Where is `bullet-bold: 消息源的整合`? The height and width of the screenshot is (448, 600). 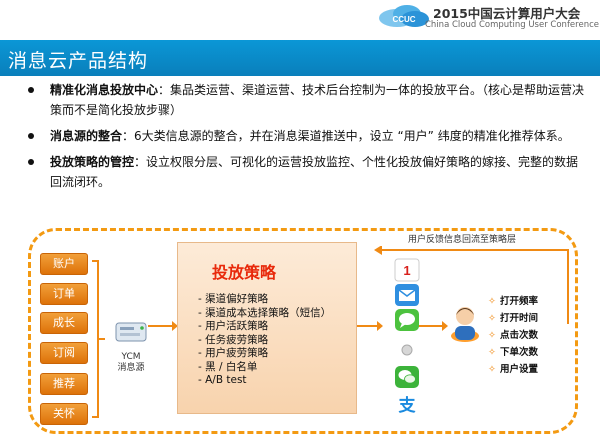 bullet-bold: 消息源的整合 is located at coordinates (86, 136).